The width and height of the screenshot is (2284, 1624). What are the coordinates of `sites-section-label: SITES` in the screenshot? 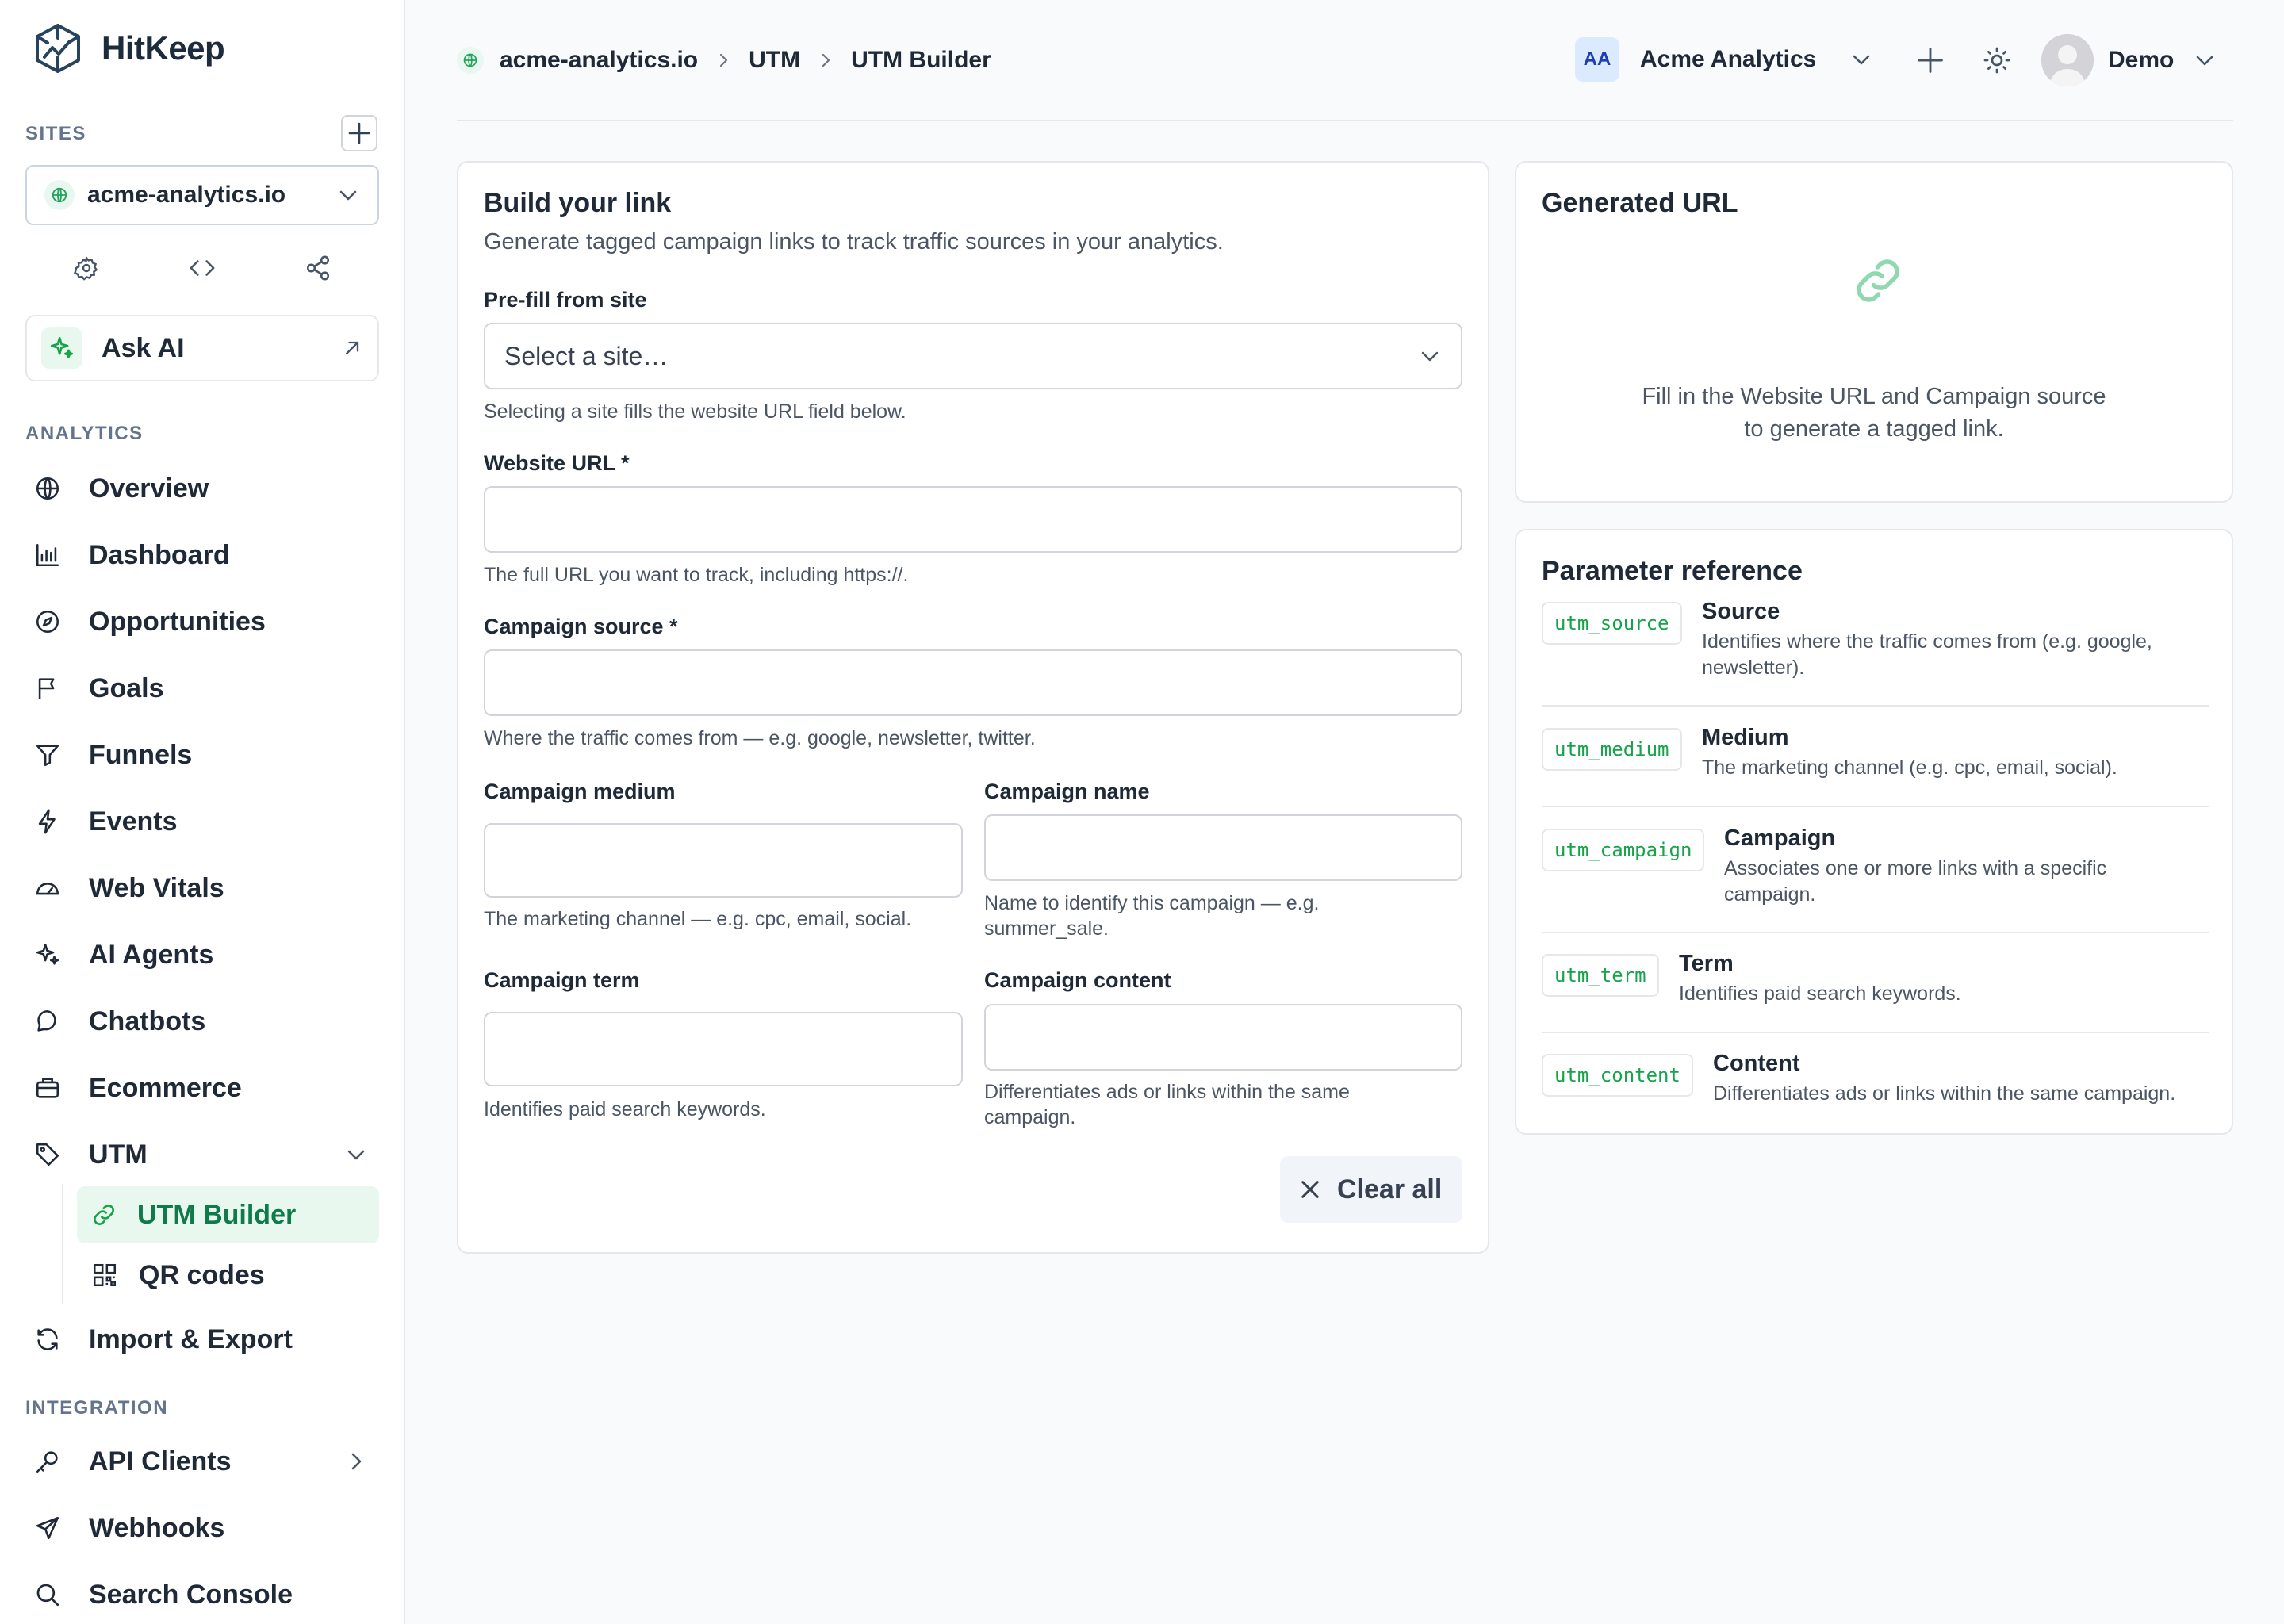 It's located at (55, 133).